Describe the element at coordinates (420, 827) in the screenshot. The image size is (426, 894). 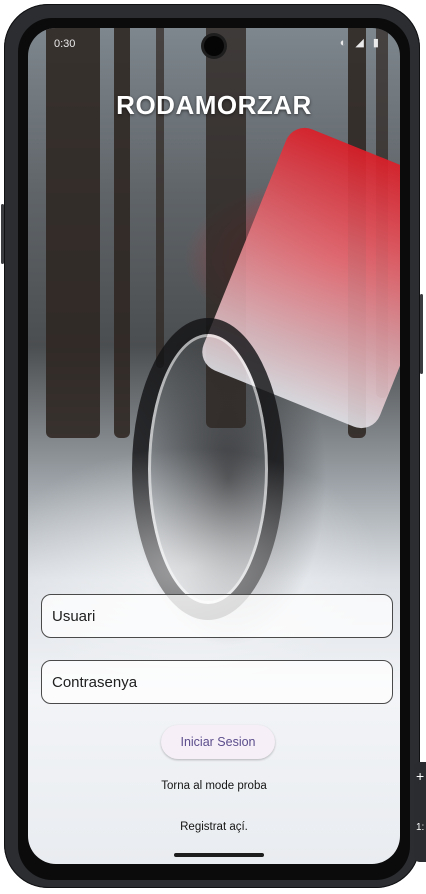
I see `side-toolbar-label: 1:` at that location.